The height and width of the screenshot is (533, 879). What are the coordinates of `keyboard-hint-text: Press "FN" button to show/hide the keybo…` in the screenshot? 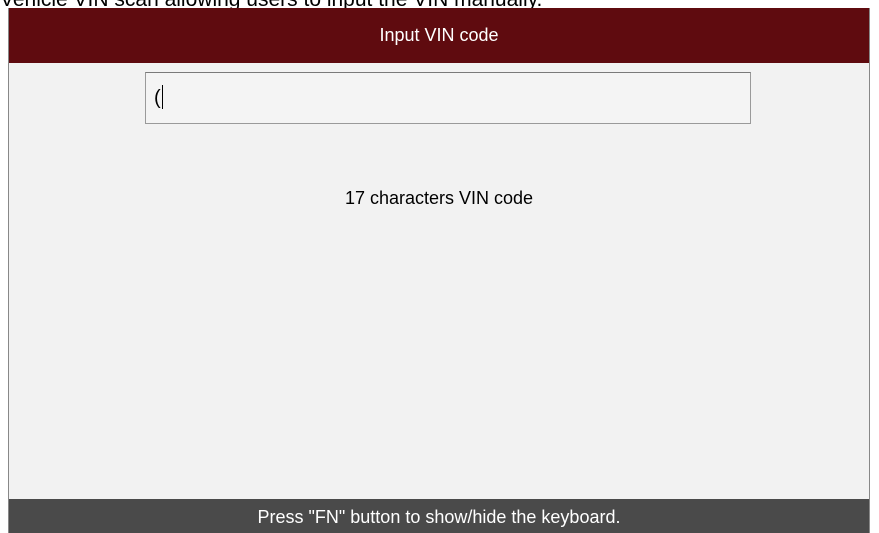 It's located at (439, 517).